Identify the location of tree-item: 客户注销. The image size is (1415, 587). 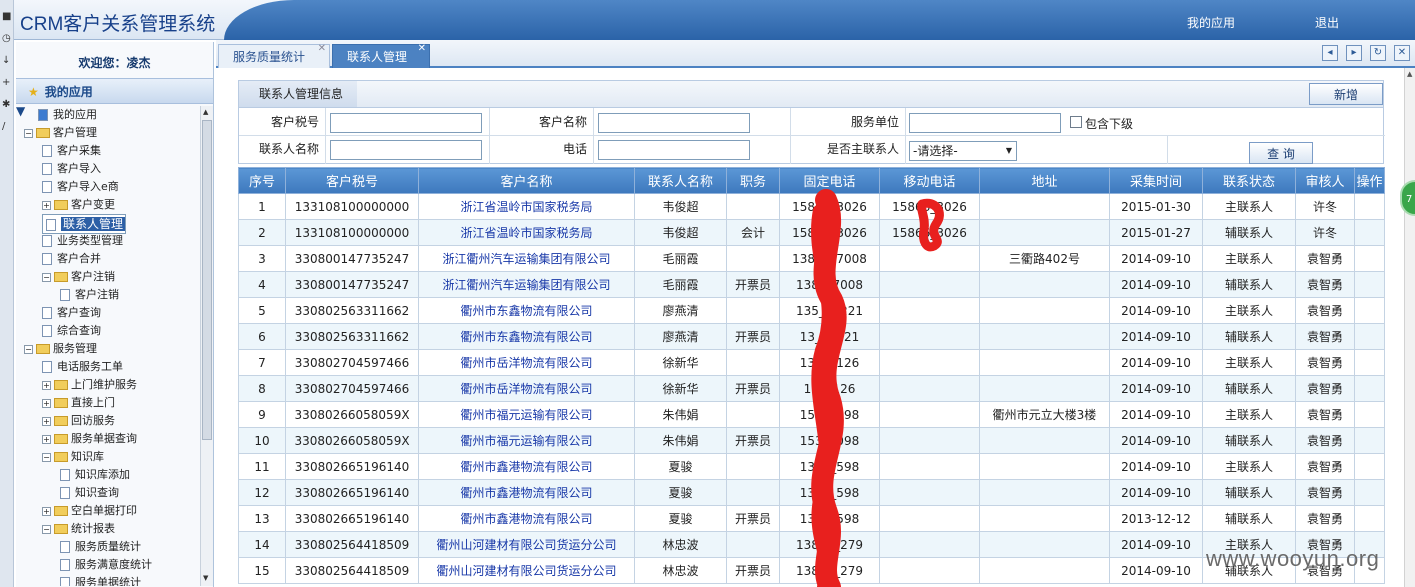
(89, 295).